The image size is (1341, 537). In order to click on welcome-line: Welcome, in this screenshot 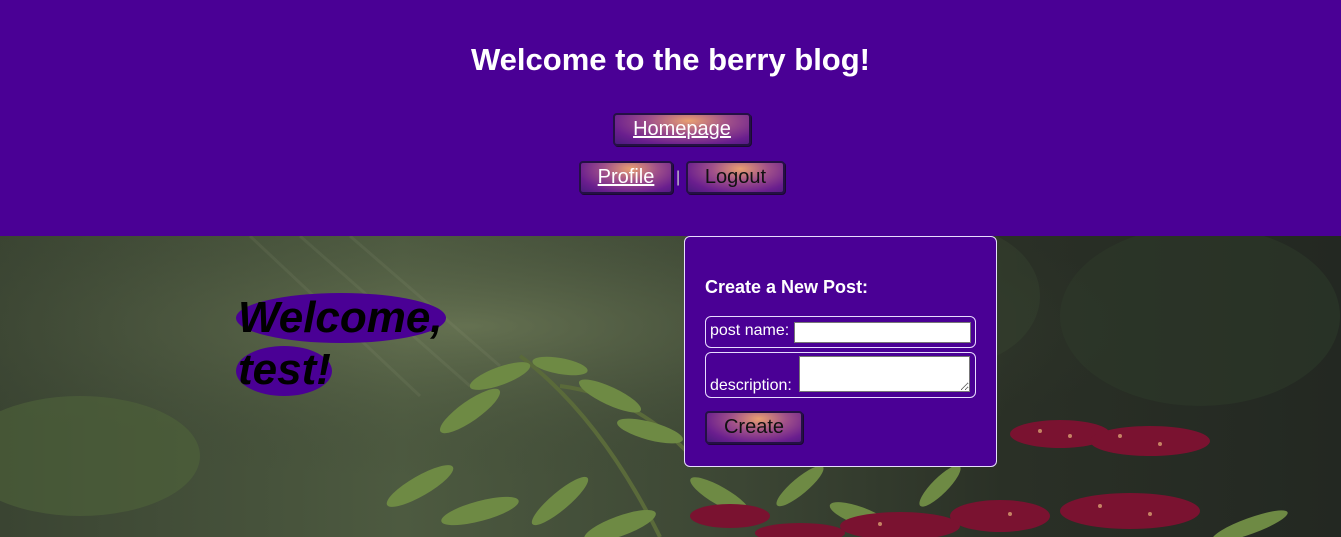, I will do `click(340, 317)`.